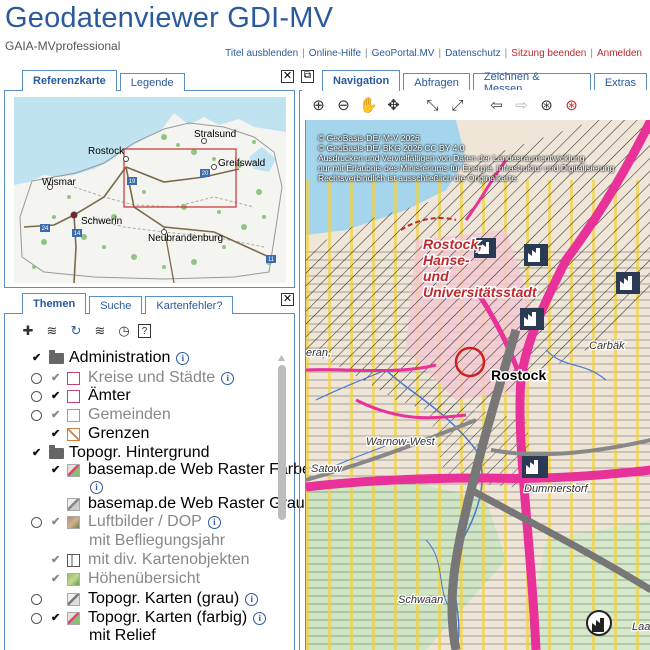 Image resolution: width=650 pixels, height=650 pixels. I want to click on layers-stack-icon: ≋, so click(100, 331).